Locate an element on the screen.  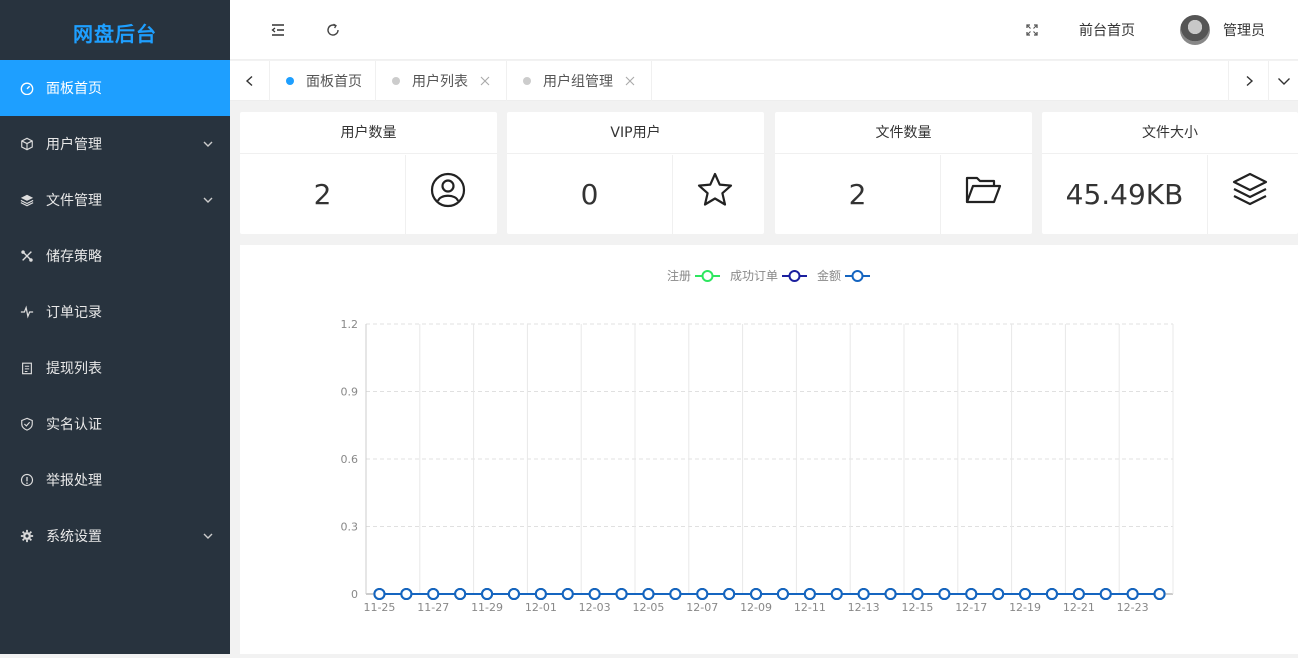
legend-label: 成功订单 is located at coordinates (754, 276).